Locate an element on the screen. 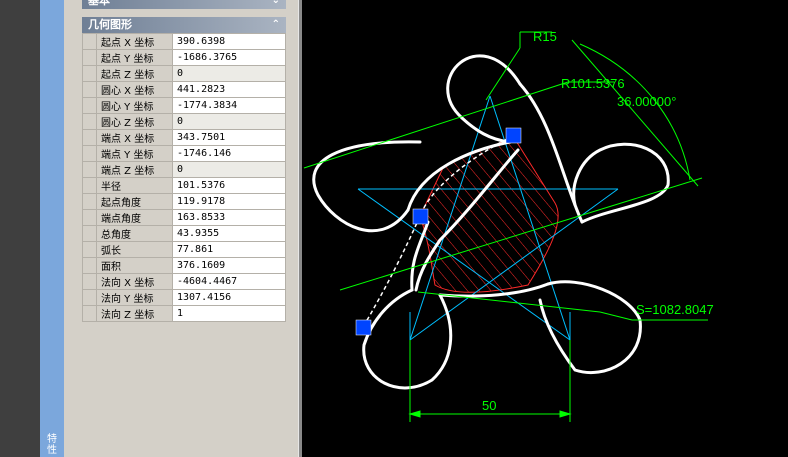  property-row: 起点 Z 坐标 0 is located at coordinates (184, 73).